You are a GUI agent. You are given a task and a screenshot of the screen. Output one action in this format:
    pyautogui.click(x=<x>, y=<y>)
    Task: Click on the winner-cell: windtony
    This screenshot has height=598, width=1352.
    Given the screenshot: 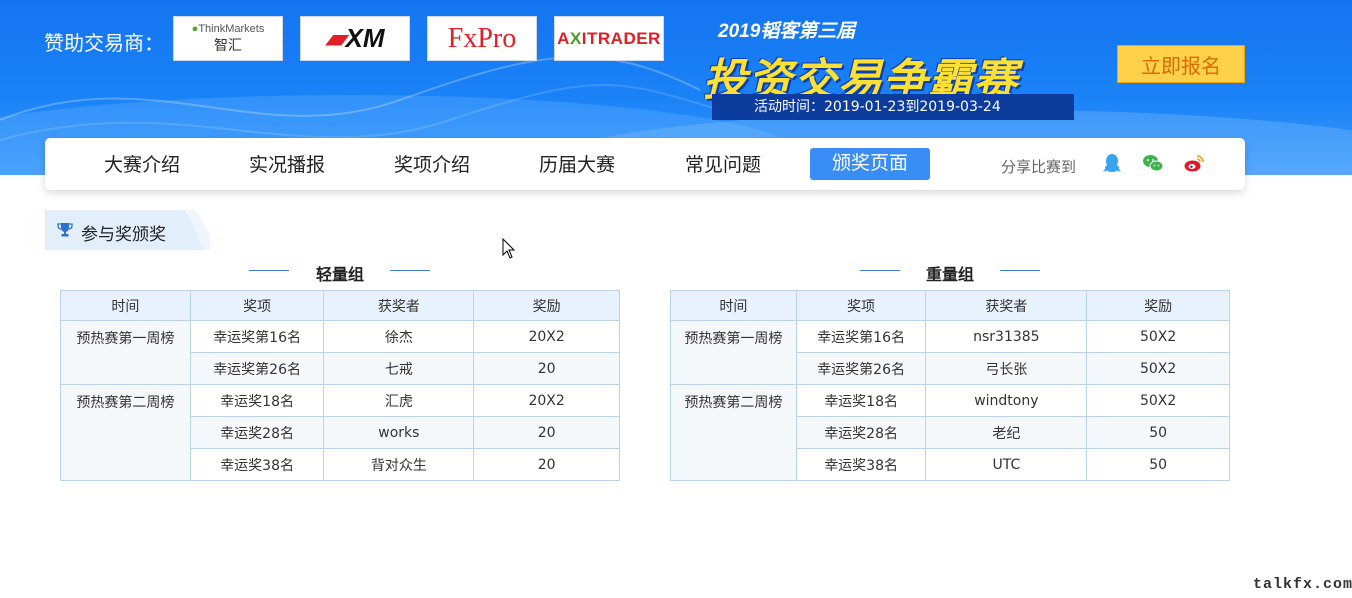 What is the action you would take?
    pyautogui.click(x=1006, y=400)
    